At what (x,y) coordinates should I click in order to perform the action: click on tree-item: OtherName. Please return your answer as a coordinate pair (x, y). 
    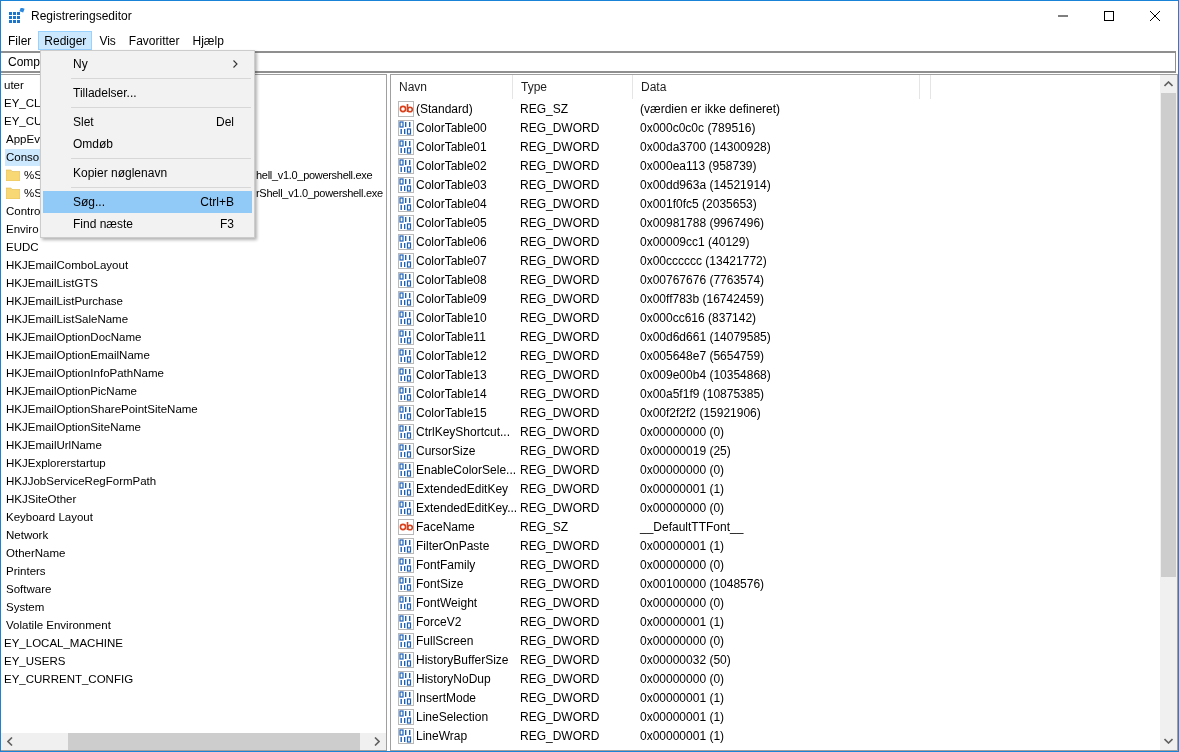
    Looking at the image, I should click on (36, 553).